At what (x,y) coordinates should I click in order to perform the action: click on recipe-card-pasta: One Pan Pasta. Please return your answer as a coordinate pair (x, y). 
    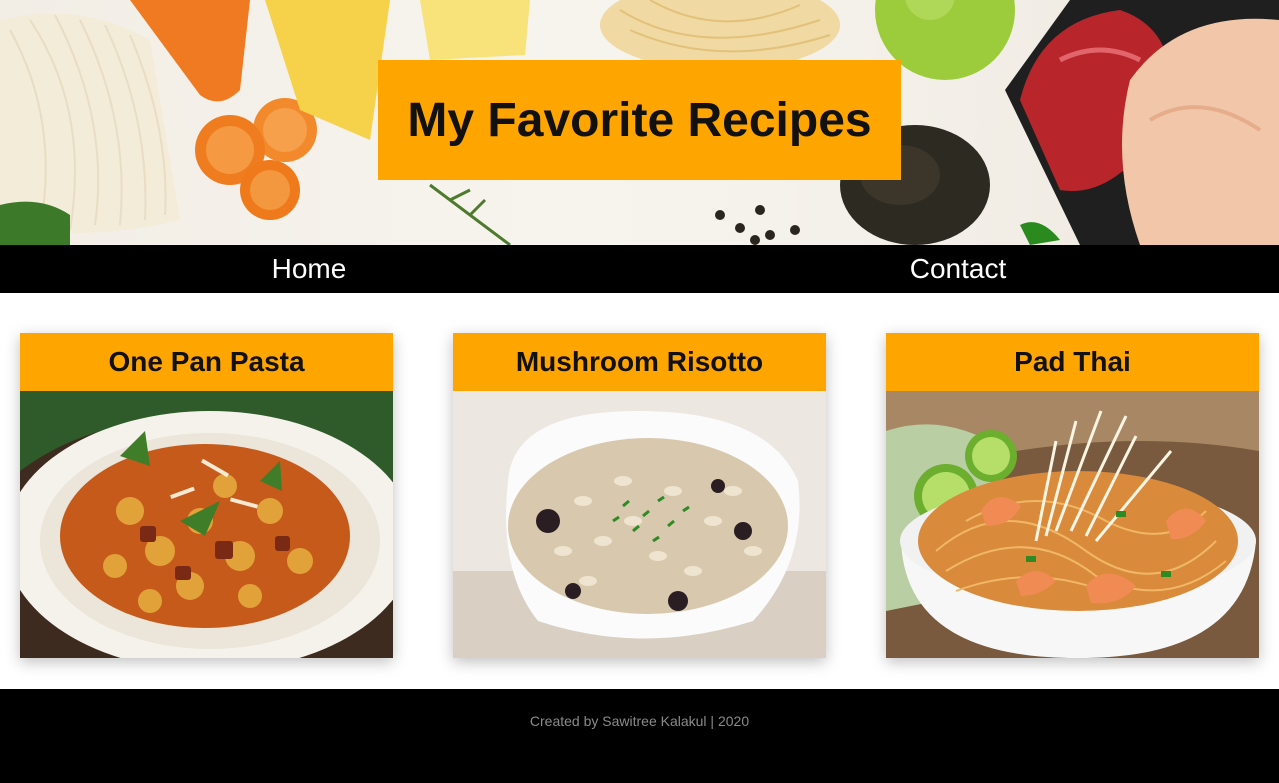
    Looking at the image, I should click on (206, 495).